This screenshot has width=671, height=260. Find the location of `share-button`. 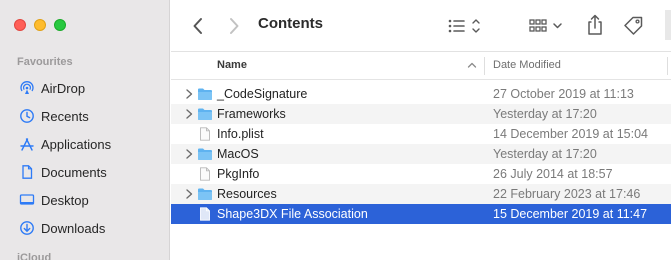

share-button is located at coordinates (595, 25).